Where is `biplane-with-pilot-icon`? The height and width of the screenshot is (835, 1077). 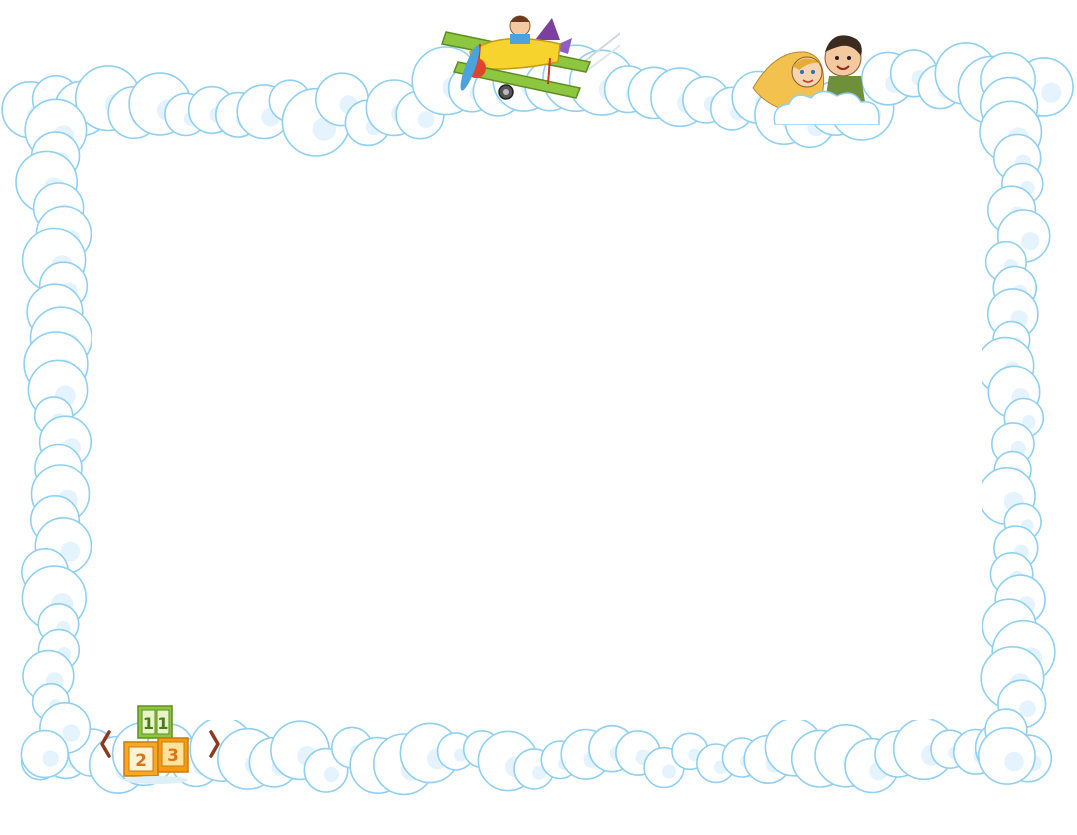 biplane-with-pilot-icon is located at coordinates (532, 57).